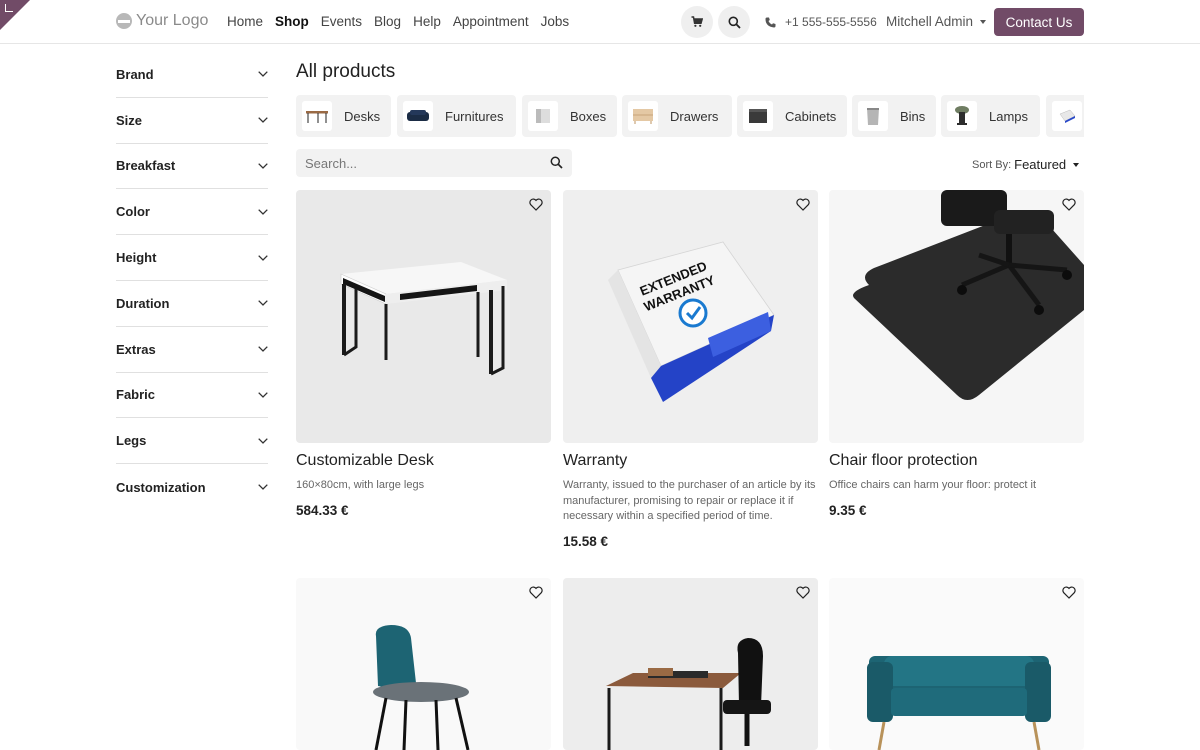 The image size is (1200, 750). Describe the element at coordinates (192, 75) in the screenshot. I see `filter-brand: Brand` at that location.